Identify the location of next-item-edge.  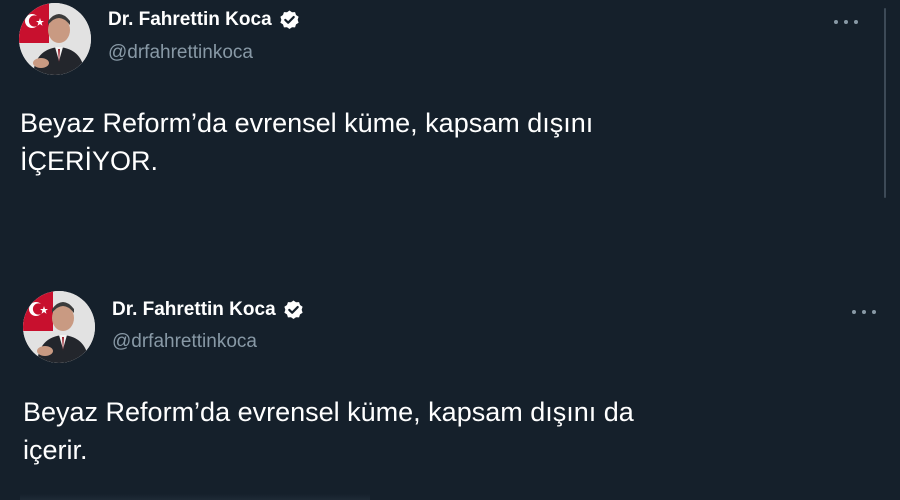
(195, 497).